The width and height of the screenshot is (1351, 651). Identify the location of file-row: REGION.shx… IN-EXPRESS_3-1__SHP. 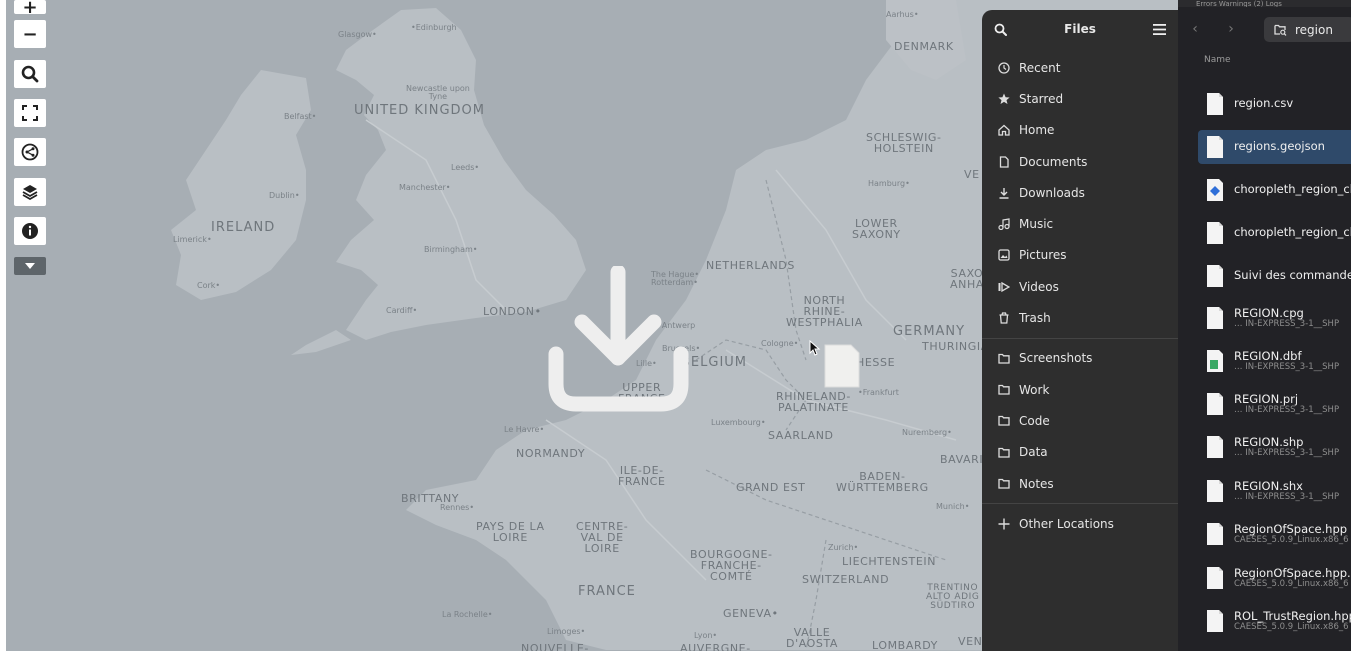
(1274, 491).